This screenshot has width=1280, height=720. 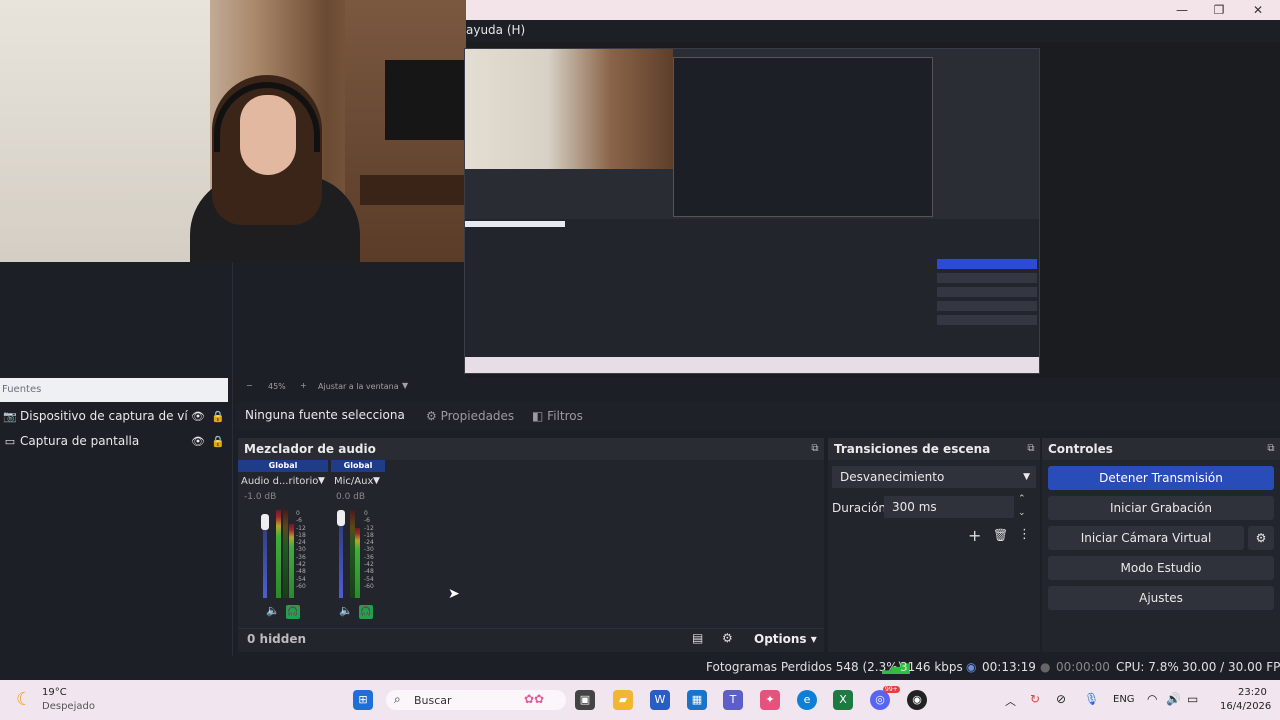 What do you see at coordinates (397, 699) in the screenshot?
I see `search-icon: ⌕` at bounding box center [397, 699].